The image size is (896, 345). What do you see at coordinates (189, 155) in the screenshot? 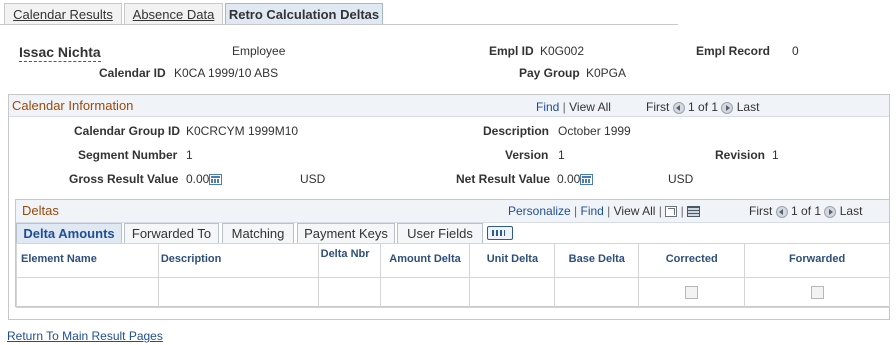
I see `segment-number-value: 1` at bounding box center [189, 155].